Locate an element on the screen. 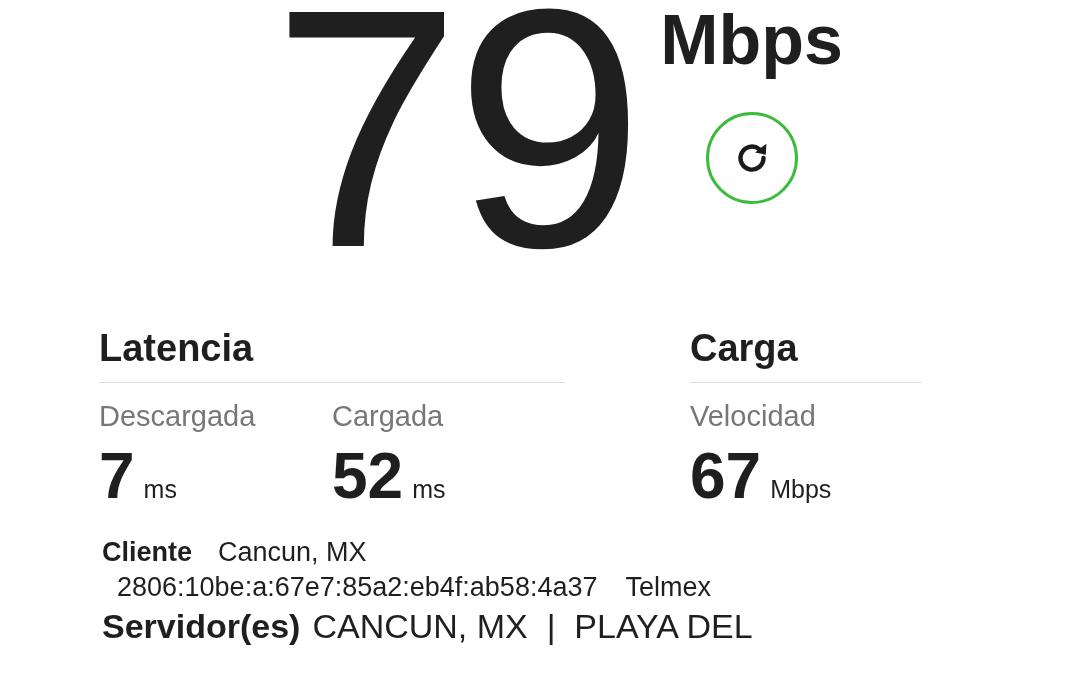  metric-value: 52 is located at coordinates (368, 476).